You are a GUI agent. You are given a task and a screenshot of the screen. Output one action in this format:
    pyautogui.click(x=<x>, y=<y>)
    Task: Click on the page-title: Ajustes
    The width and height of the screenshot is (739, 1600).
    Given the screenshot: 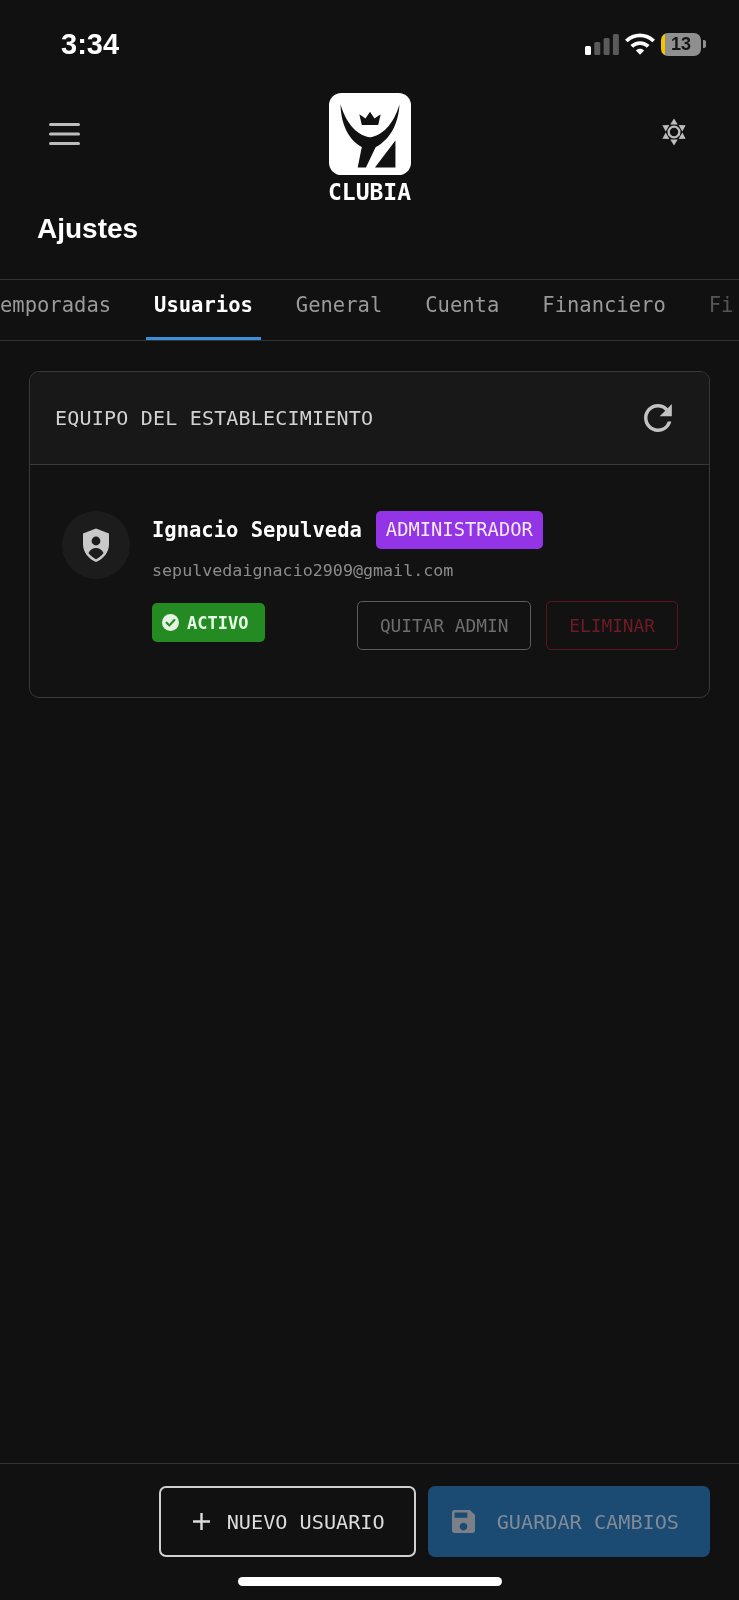 What is the action you would take?
    pyautogui.click(x=88, y=229)
    